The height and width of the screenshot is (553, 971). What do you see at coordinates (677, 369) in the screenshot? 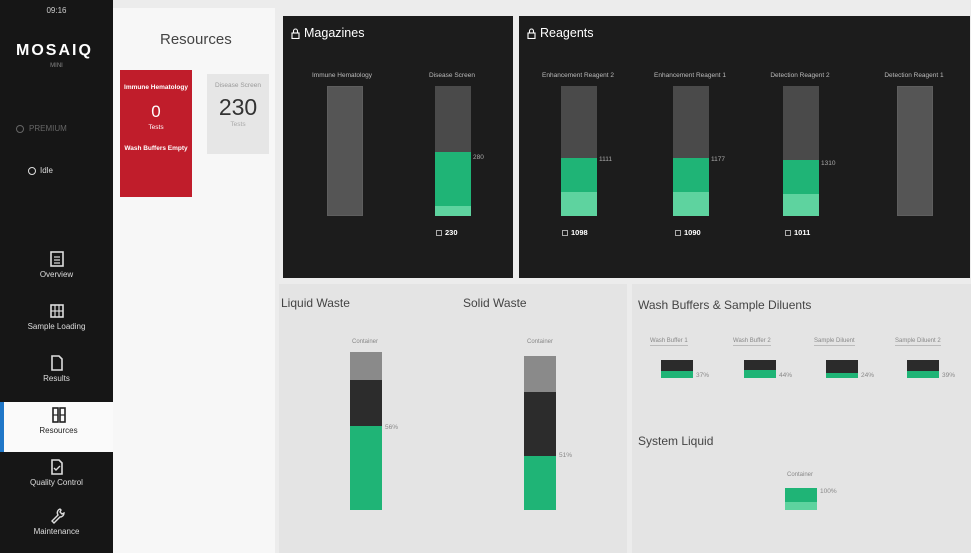
I see `wash-buffer-1-gauge` at bounding box center [677, 369].